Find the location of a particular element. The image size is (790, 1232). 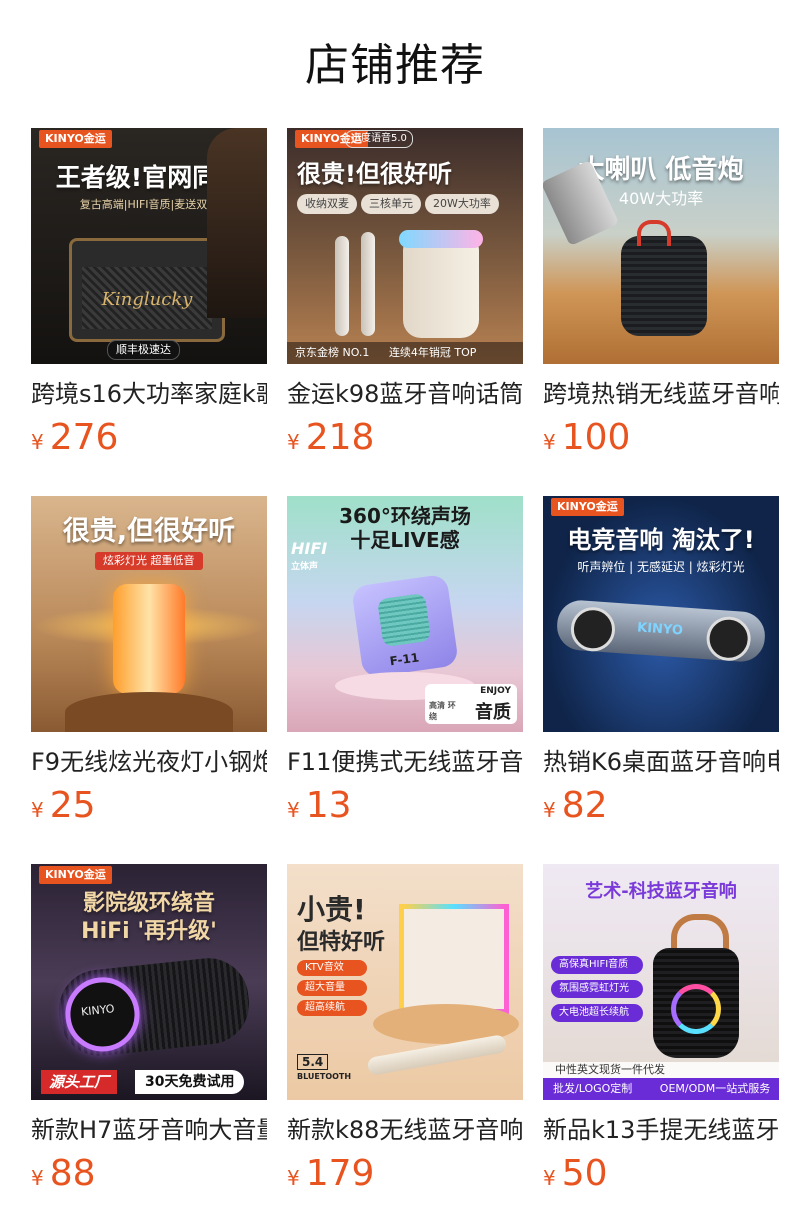

speaker-light is located at coordinates (441, 239).